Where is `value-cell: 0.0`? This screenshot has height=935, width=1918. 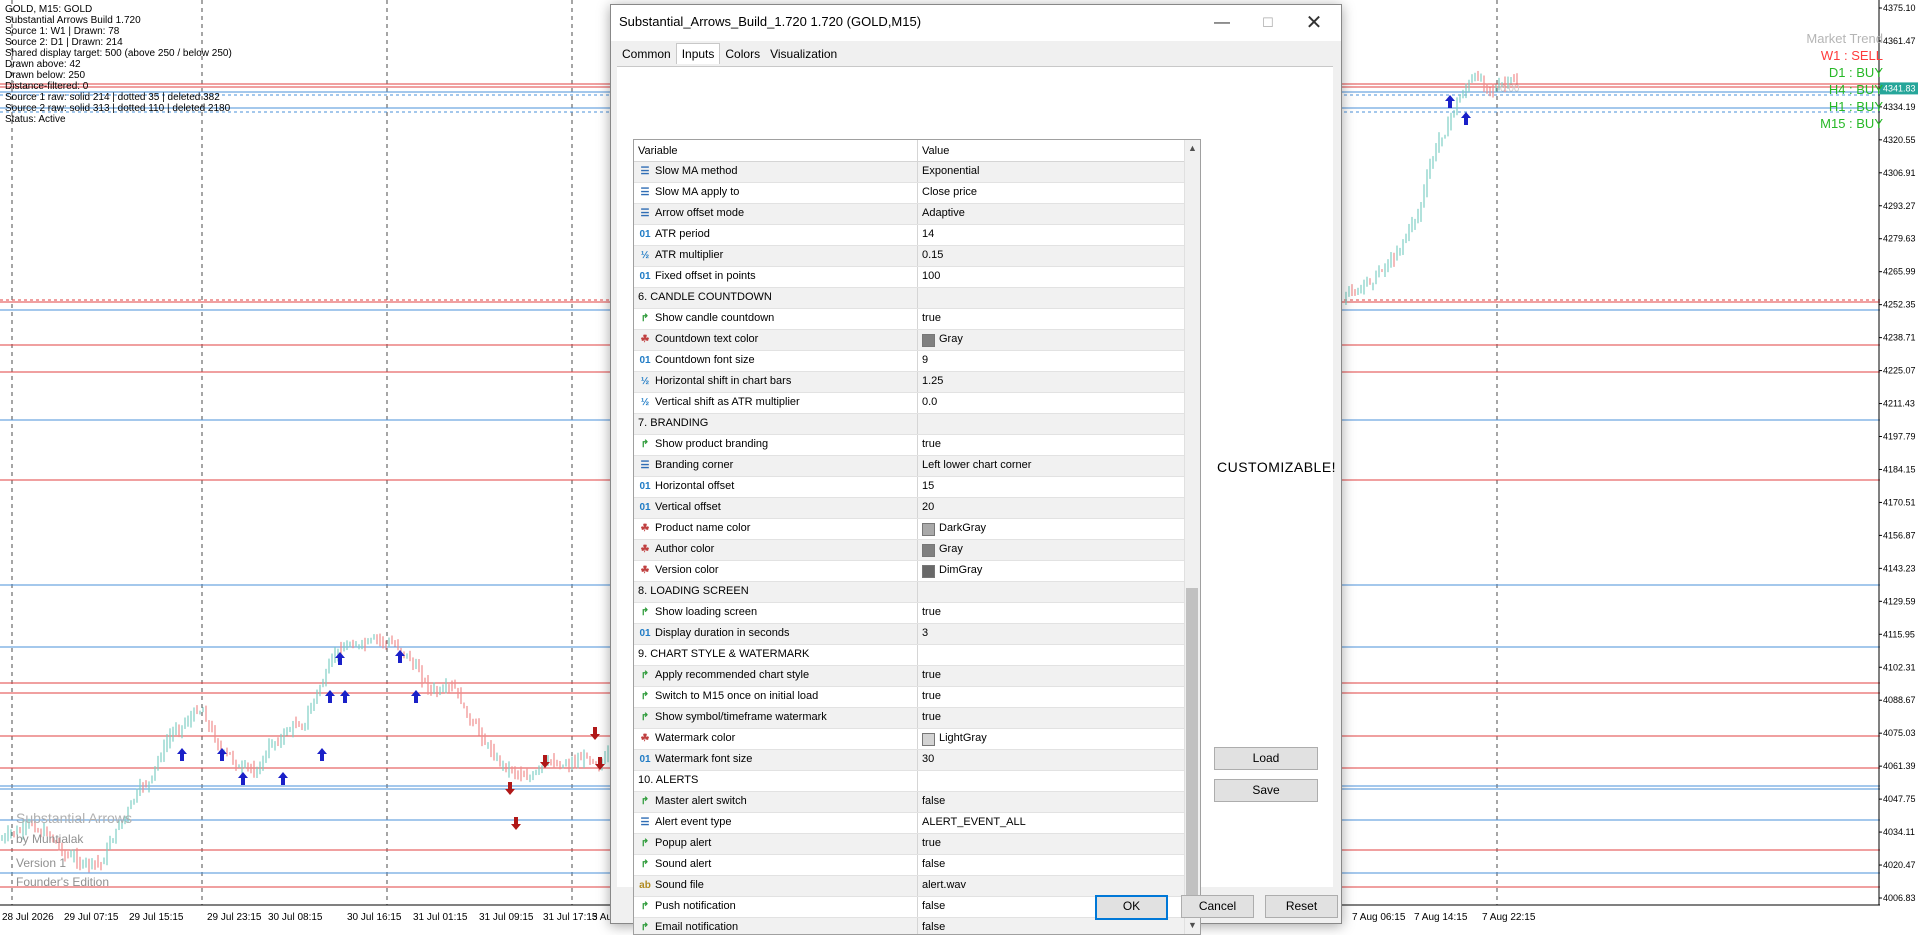 value-cell: 0.0 is located at coordinates (929, 402).